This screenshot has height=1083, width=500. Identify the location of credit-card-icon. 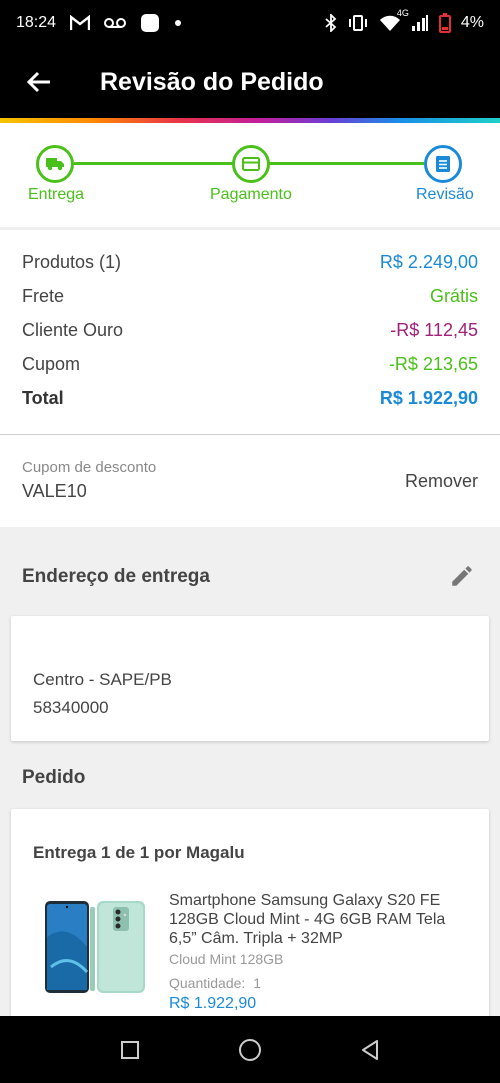
(251, 164).